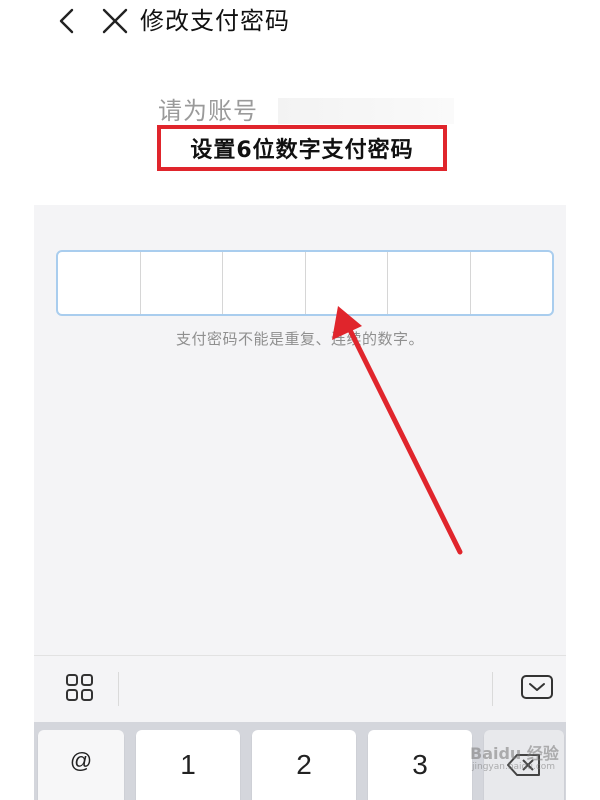 This screenshot has height=800, width=600. Describe the element at coordinates (366, 111) in the screenshot. I see `account-name-redacted` at that location.